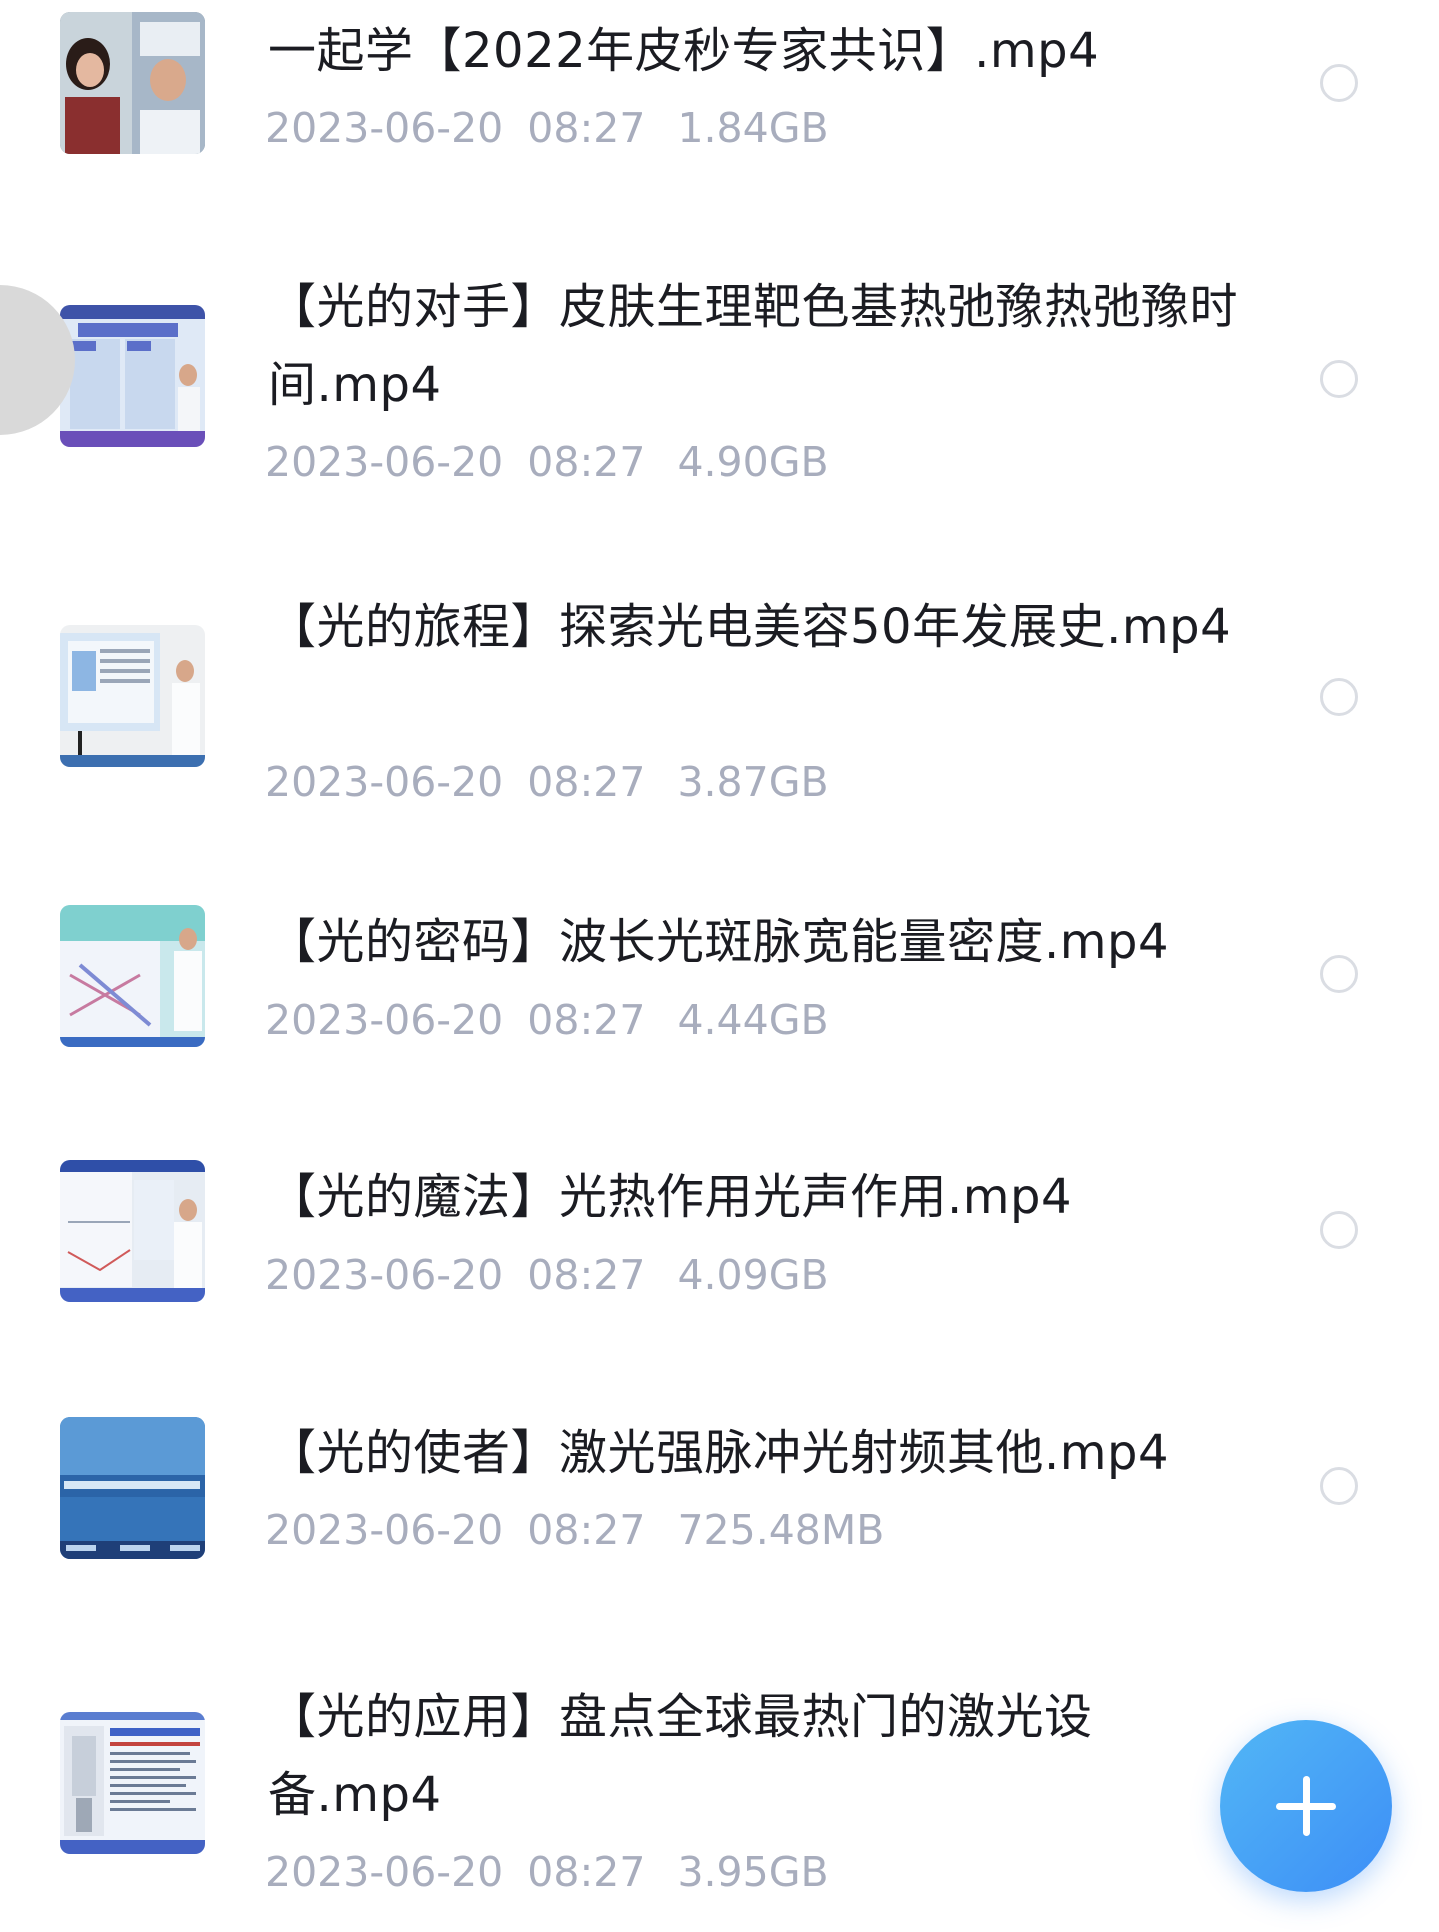 This screenshot has width=1439, height=1932. Describe the element at coordinates (753, 1020) in the screenshot. I see `file-size: 4.44GB` at that location.